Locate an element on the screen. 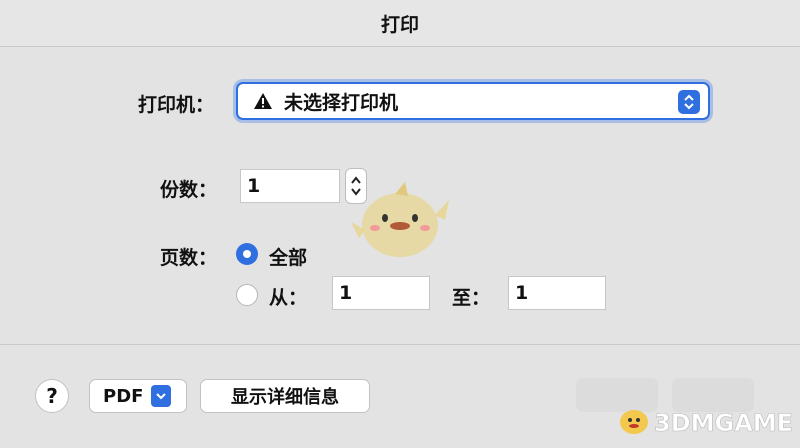 The width and height of the screenshot is (800, 448). site-watermark-logo: 3DMGAME is located at coordinates (706, 420).